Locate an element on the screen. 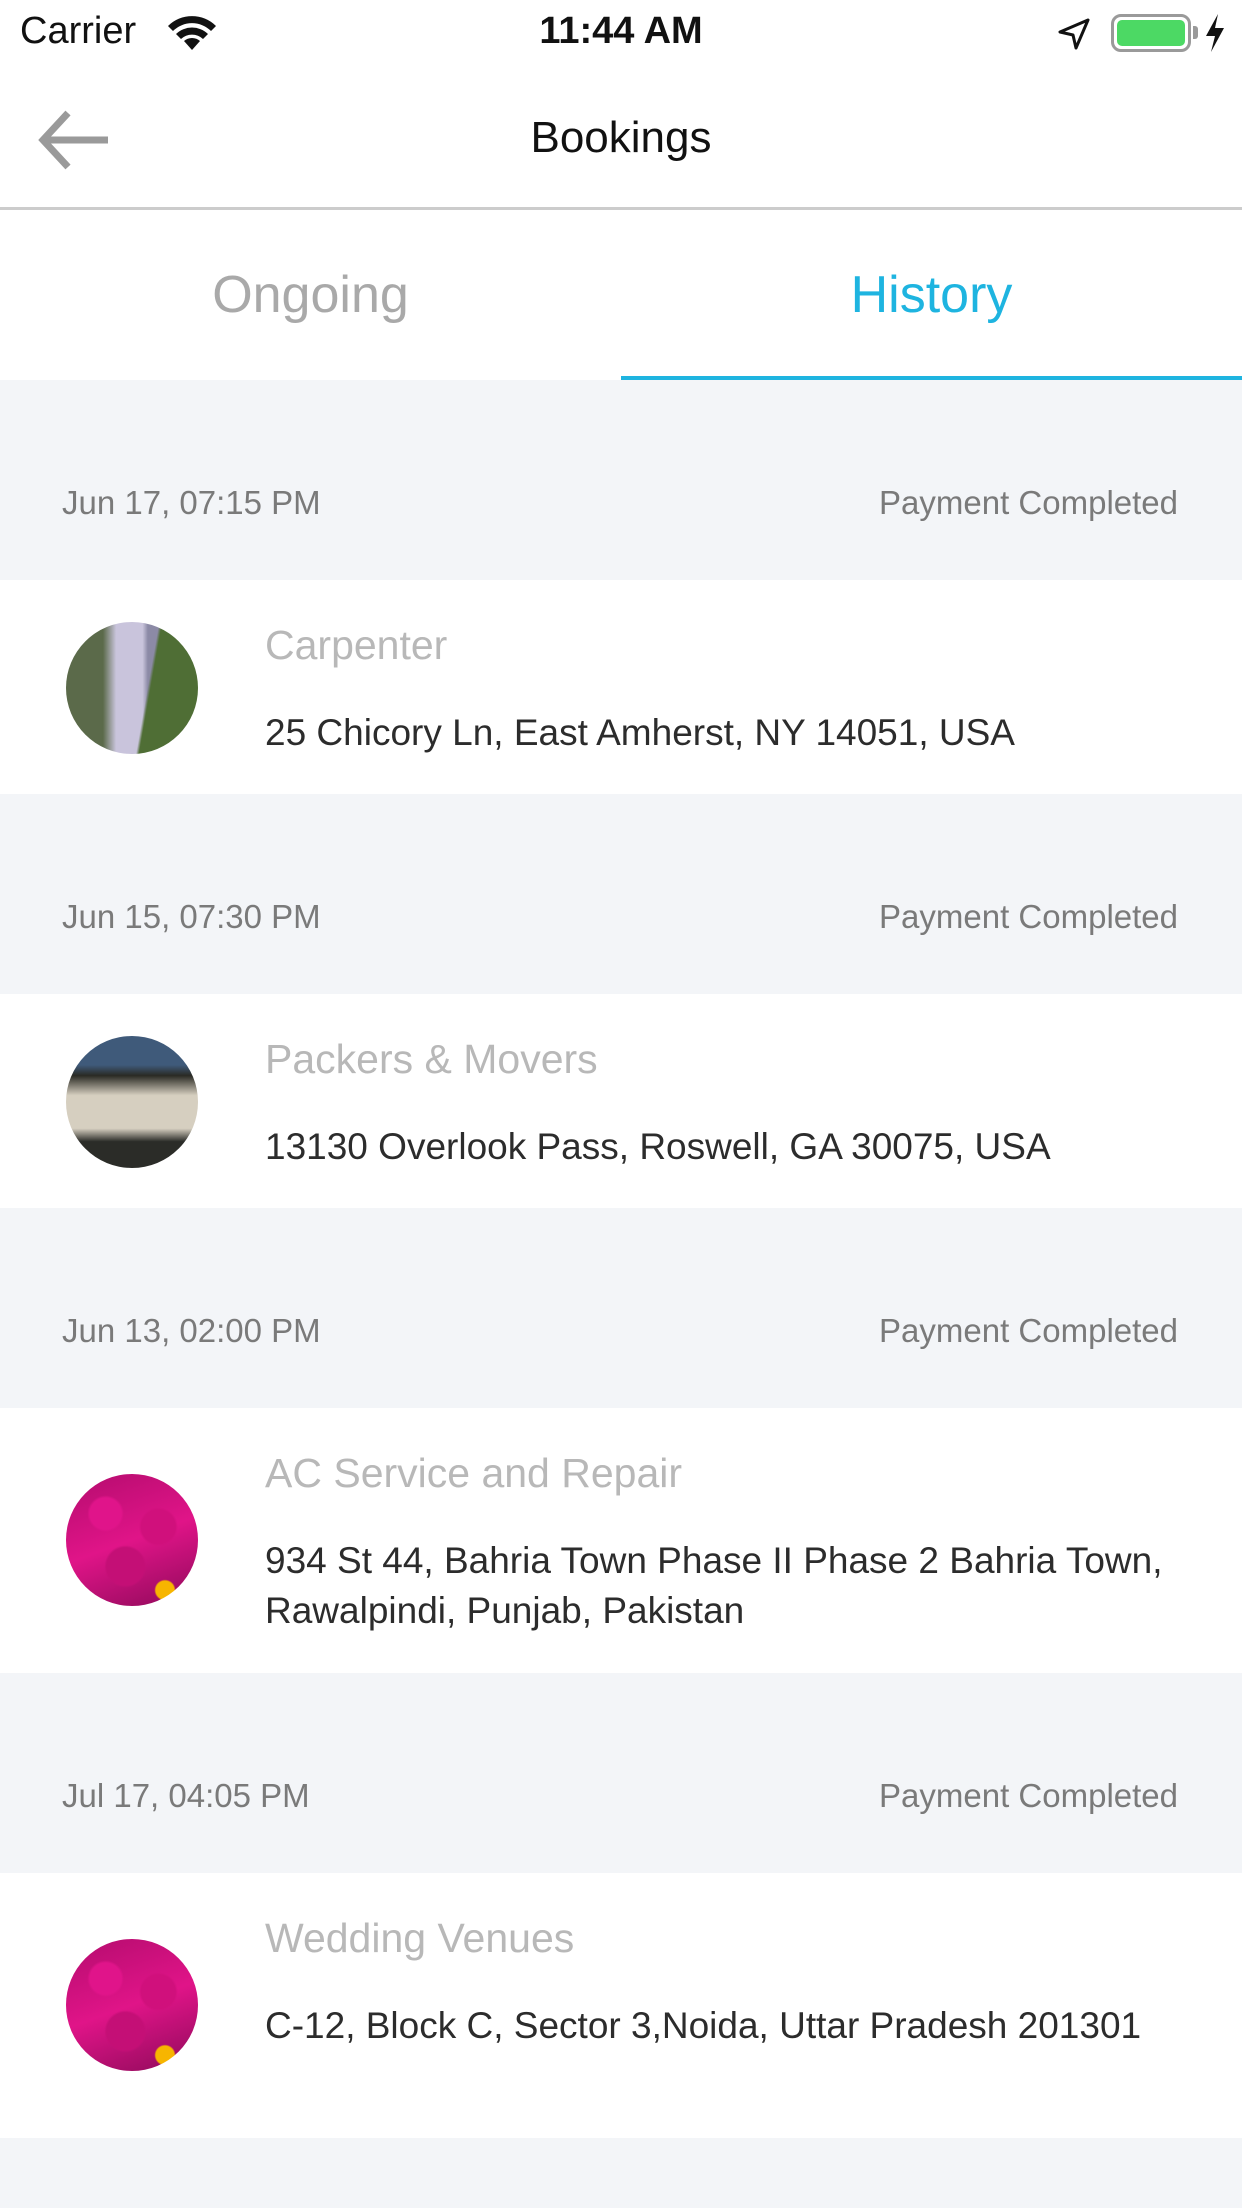  location-arrow-icon is located at coordinates (1074, 34).